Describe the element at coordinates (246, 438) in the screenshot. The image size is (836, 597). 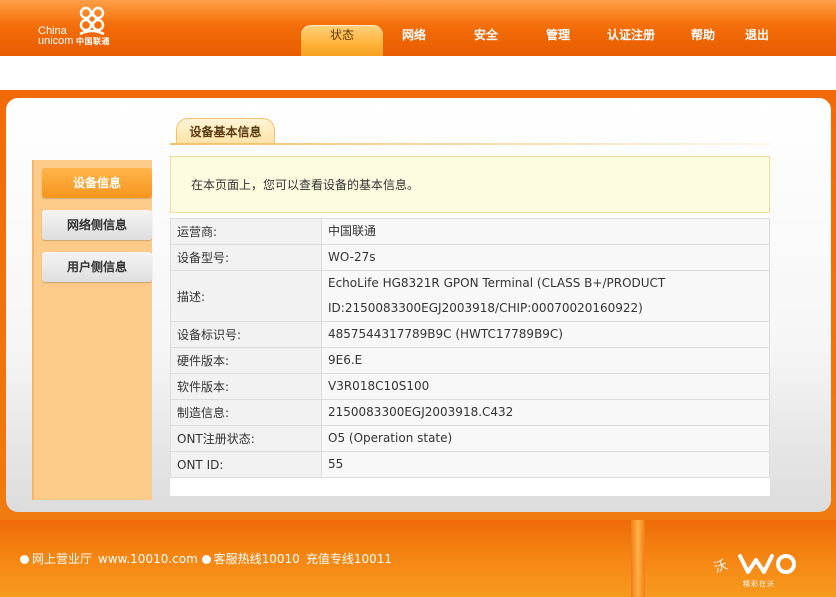
I see `row-label-ont-reg-status: ONT注册状态:` at that location.